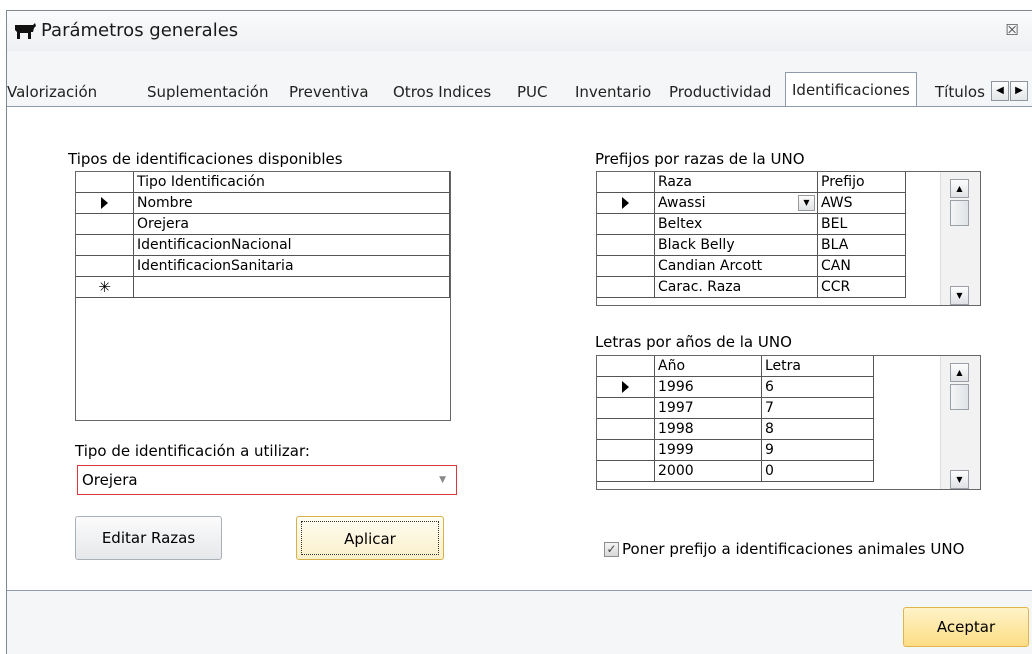 The width and height of the screenshot is (1032, 654). Describe the element at coordinates (206, 92) in the screenshot. I see `tab-suplementacion: Suplementación` at that location.